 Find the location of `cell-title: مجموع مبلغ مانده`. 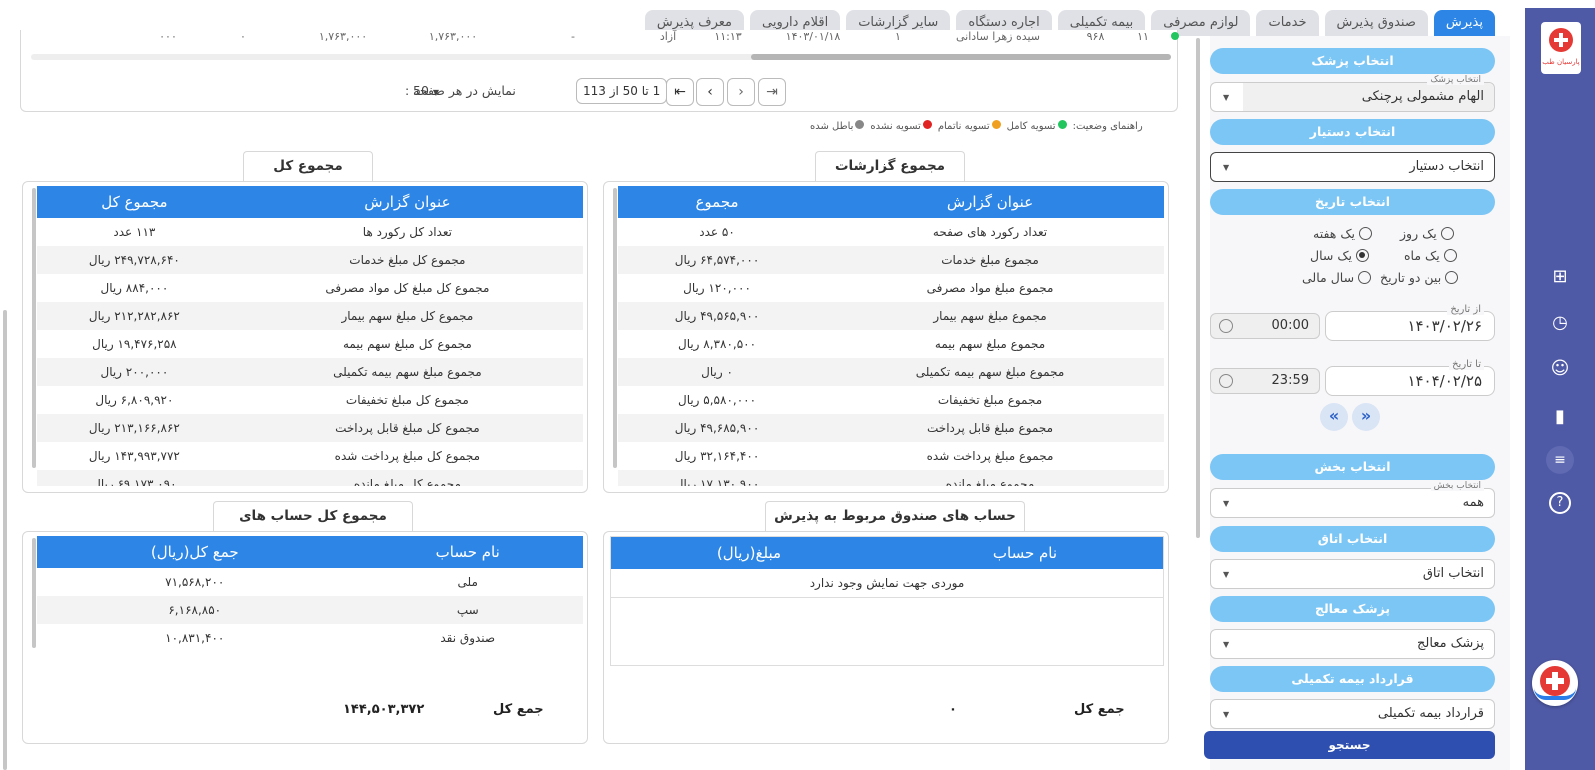

cell-title: مجموع مبلغ مانده is located at coordinates (990, 478).